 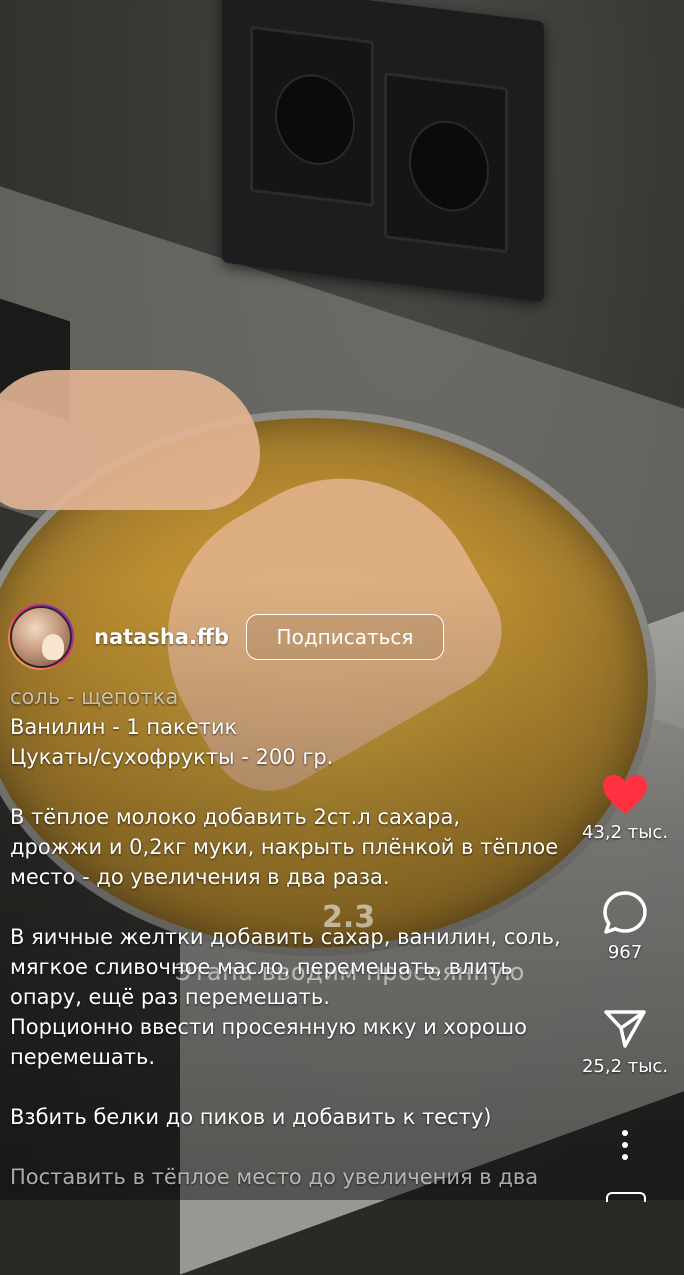 I want to click on comment-action: 967, so click(x=625, y=926).